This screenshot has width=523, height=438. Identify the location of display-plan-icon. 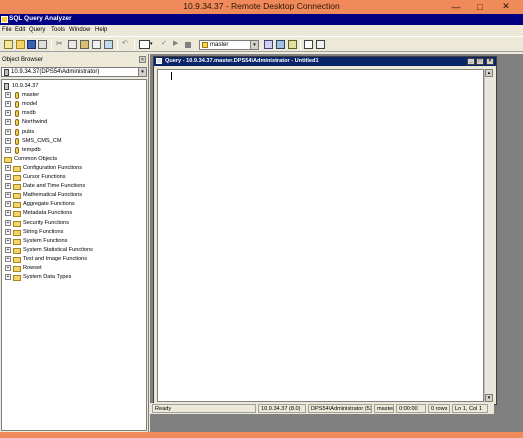
(268, 44).